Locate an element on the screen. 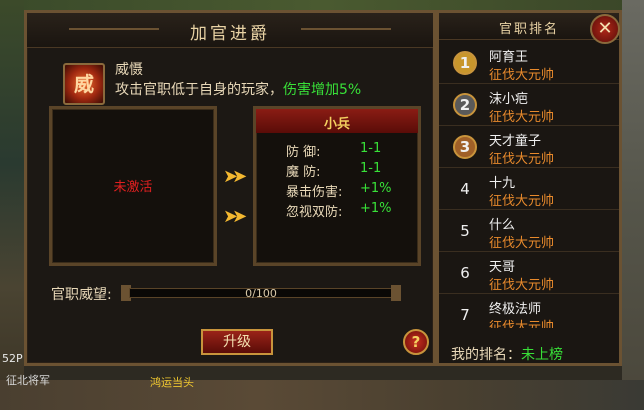 The height and width of the screenshot is (410, 644). rank-row: 5 什么征伐大元帅 is located at coordinates (529, 231).